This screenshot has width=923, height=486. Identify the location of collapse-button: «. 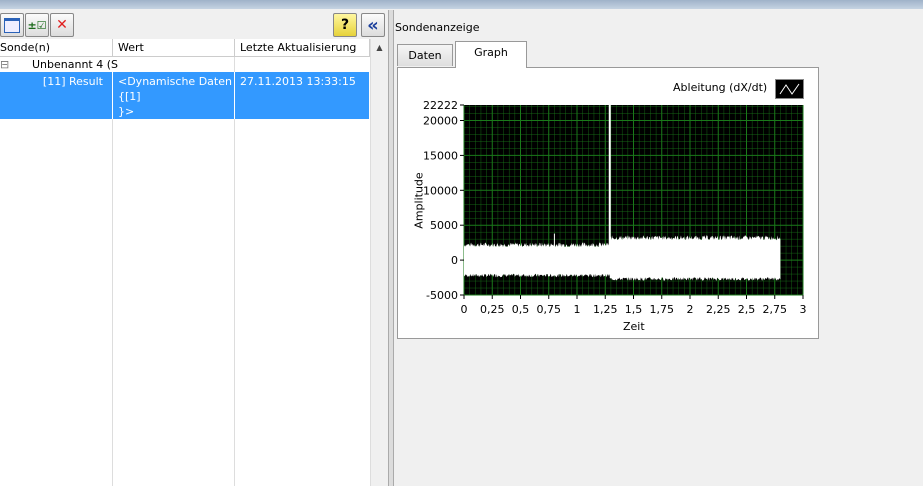
(373, 25).